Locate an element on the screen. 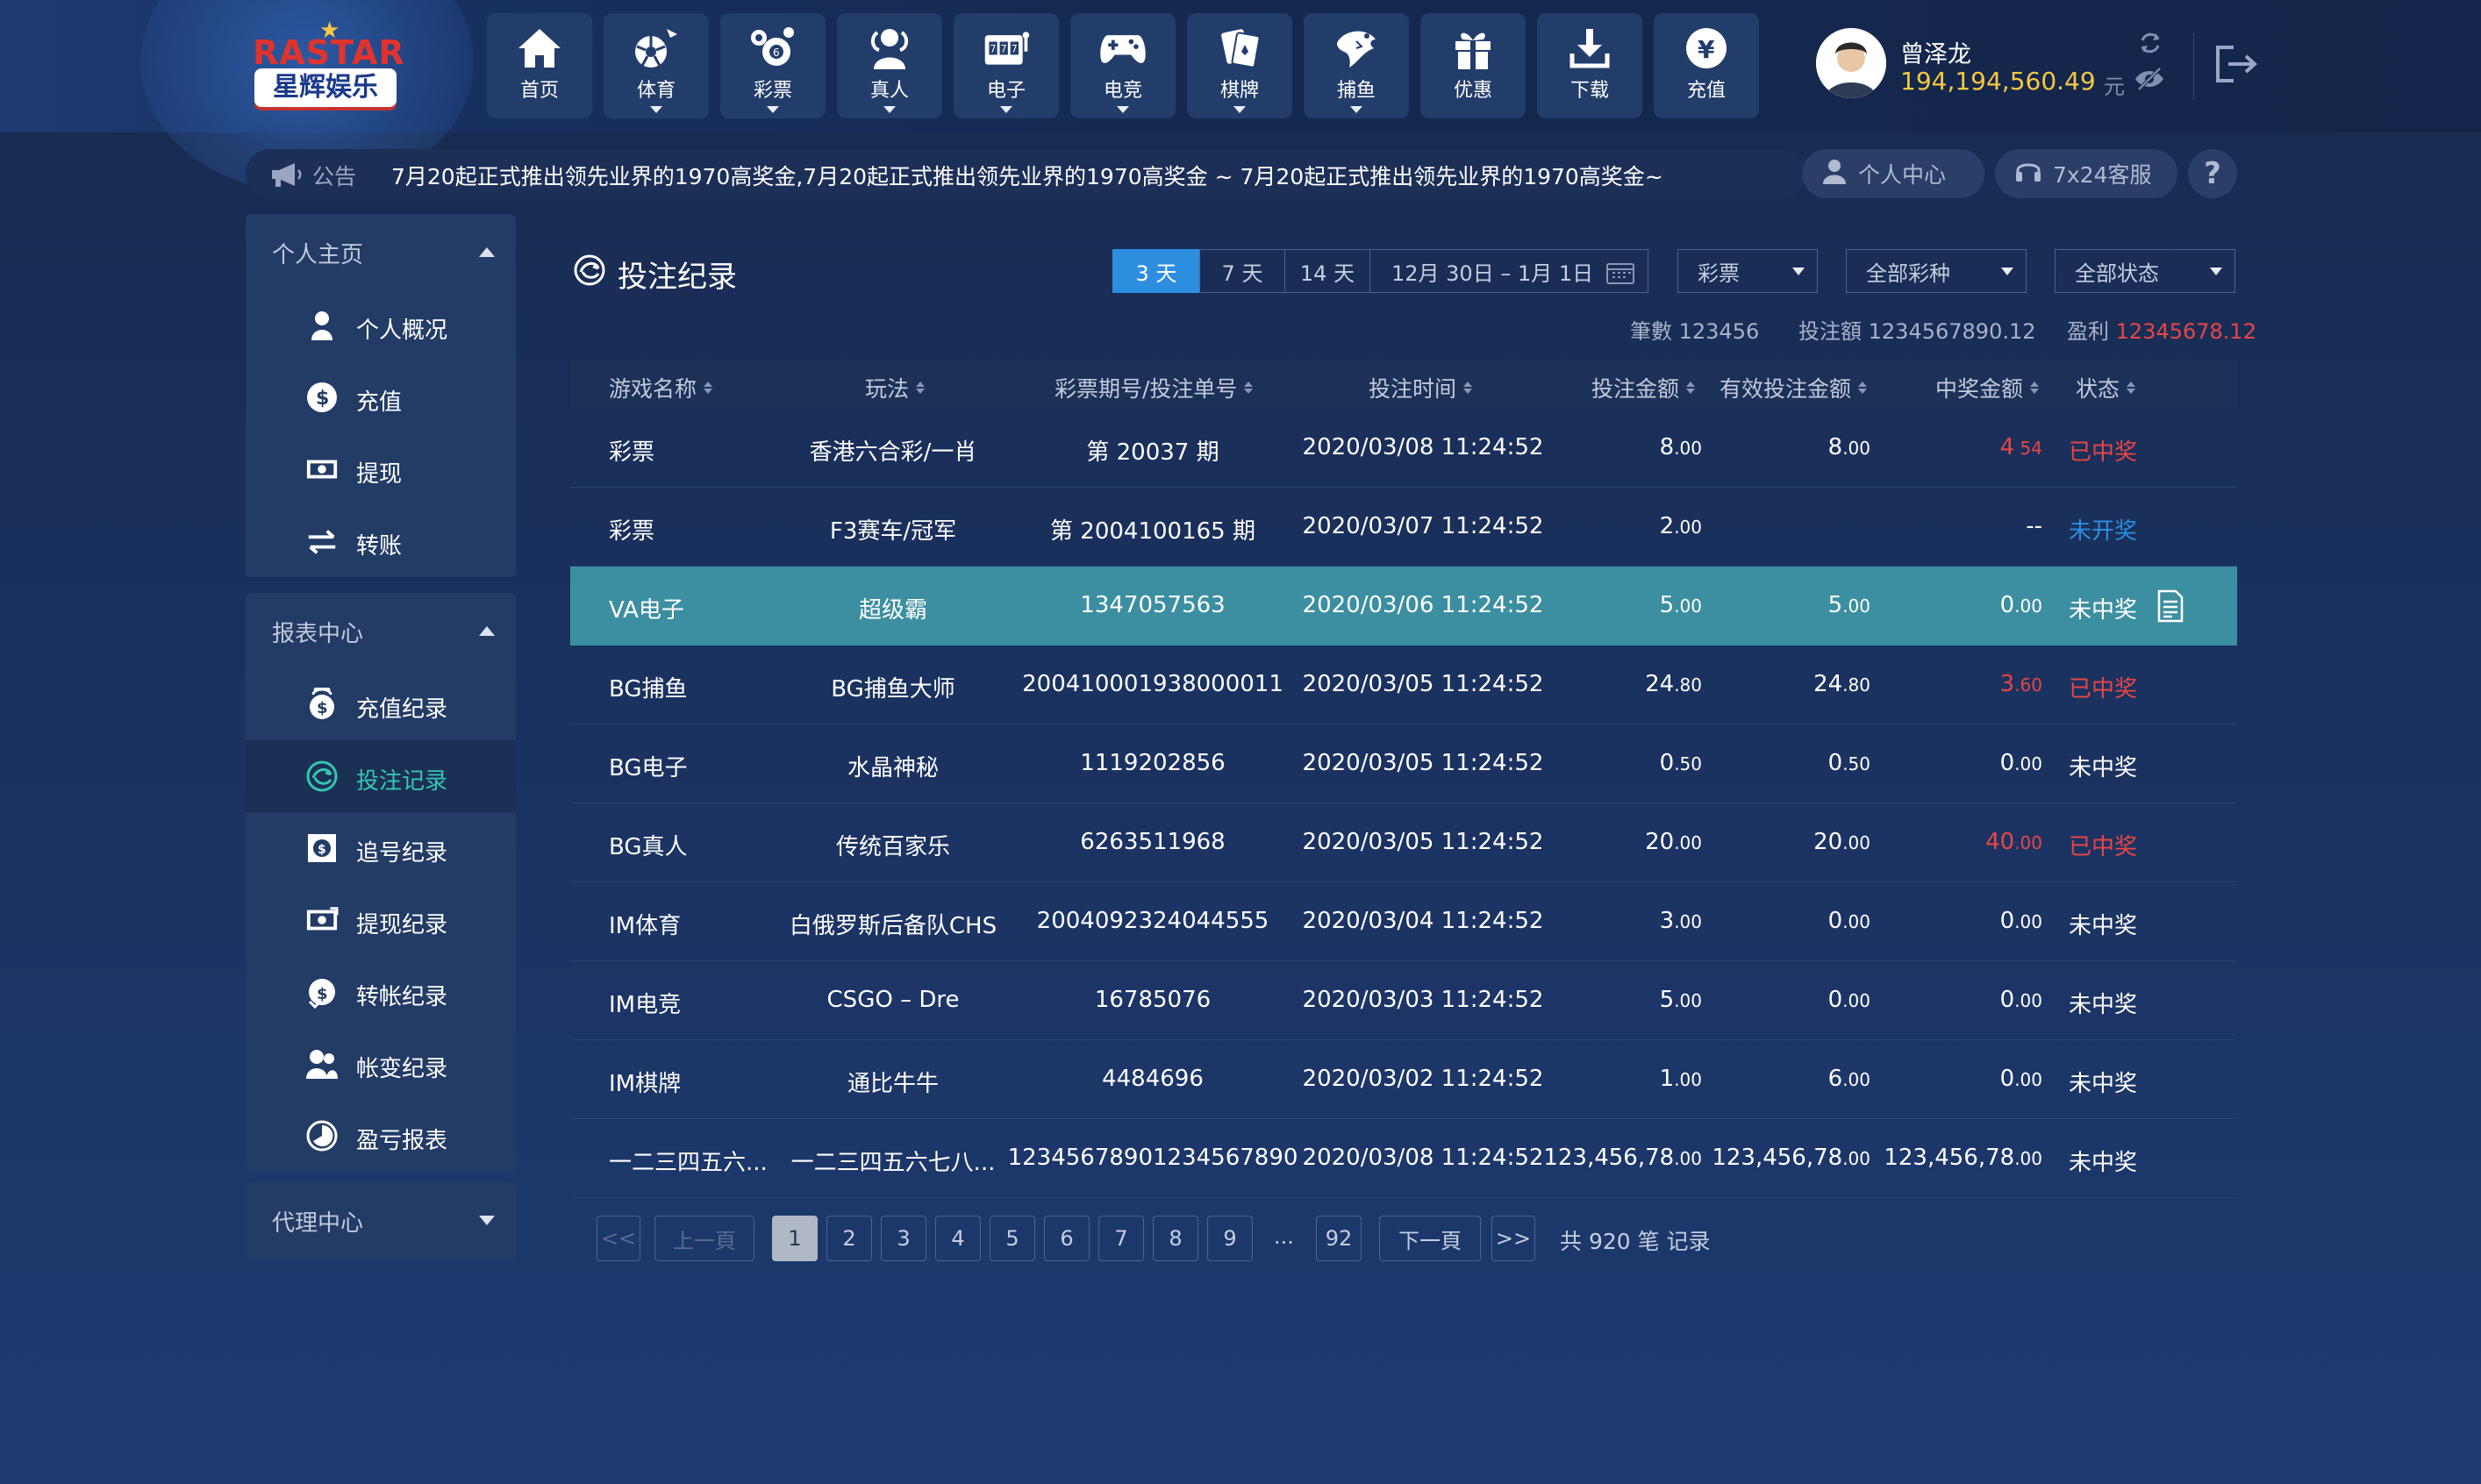 The height and width of the screenshot is (1484, 2481). column-header-valid-bet: 有效投注金额 is located at coordinates (1794, 388).